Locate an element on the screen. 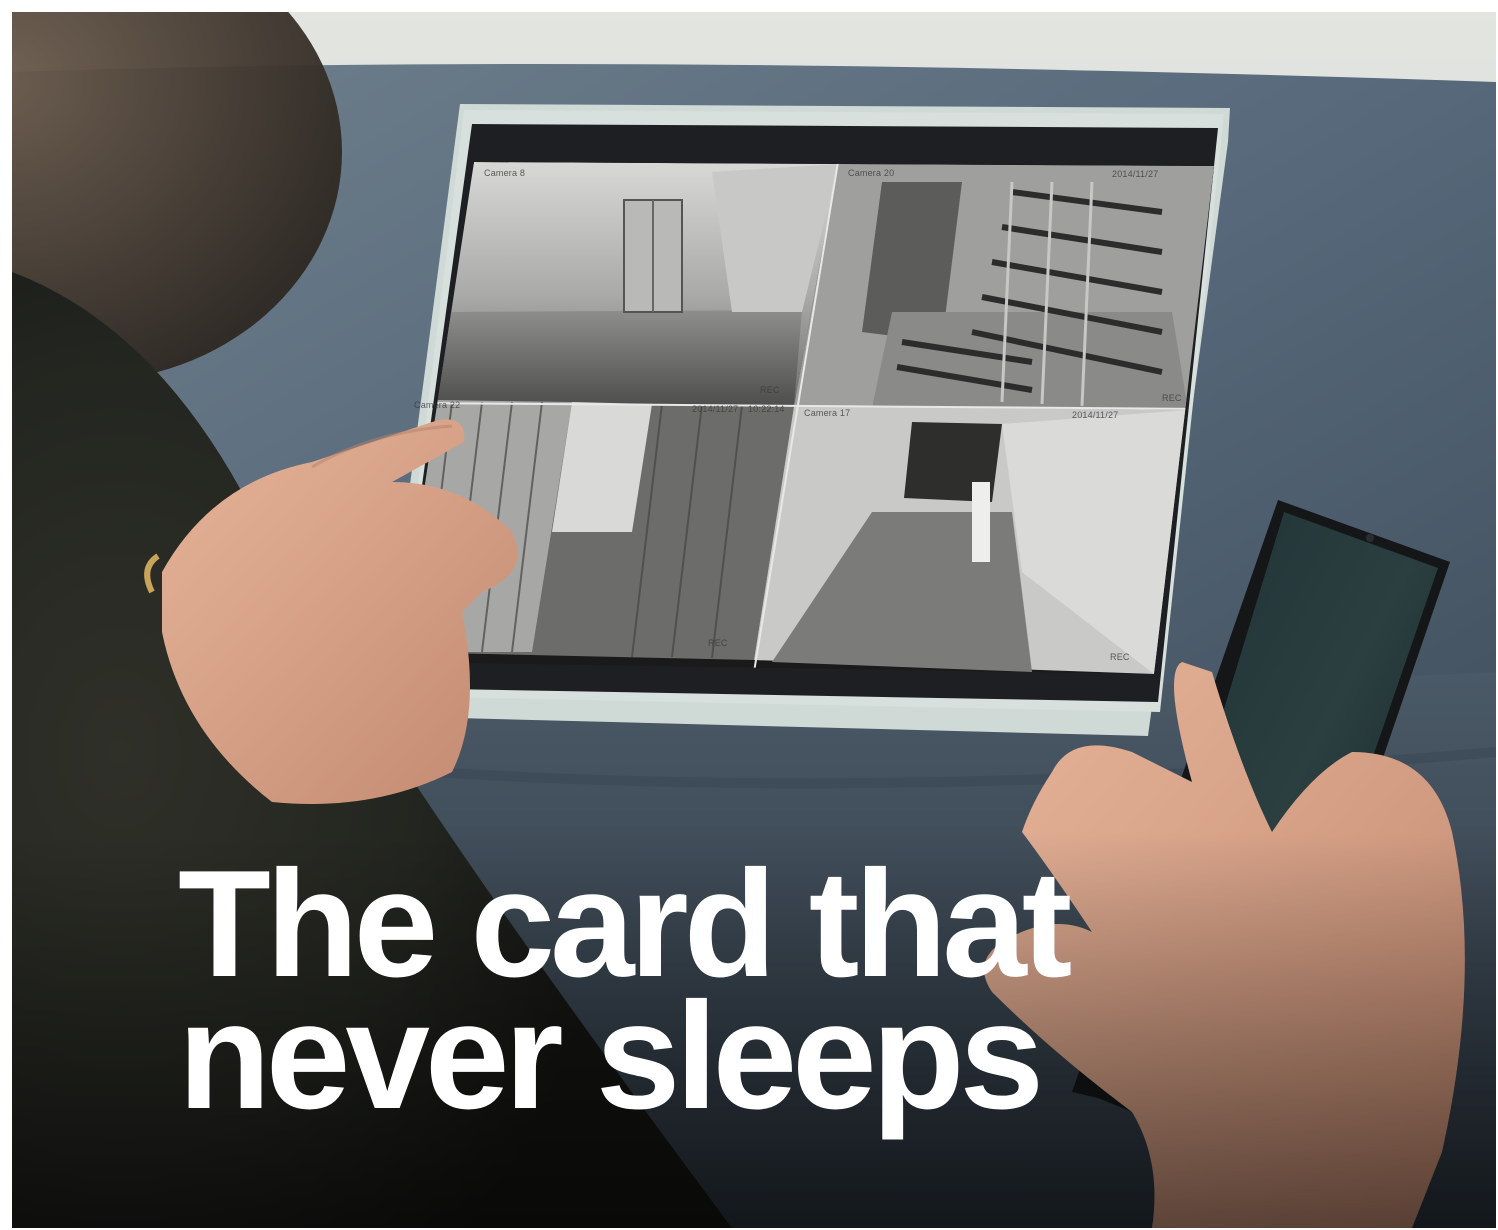 This screenshot has height=1230, width=1498. camera-label: Camera 8 is located at coordinates (505, 173).